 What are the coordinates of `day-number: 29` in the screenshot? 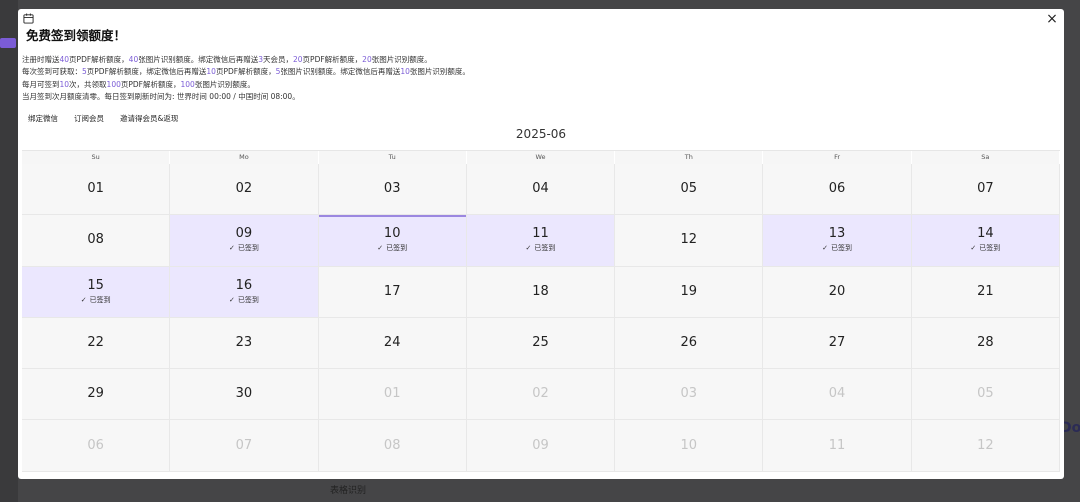 It's located at (95, 394).